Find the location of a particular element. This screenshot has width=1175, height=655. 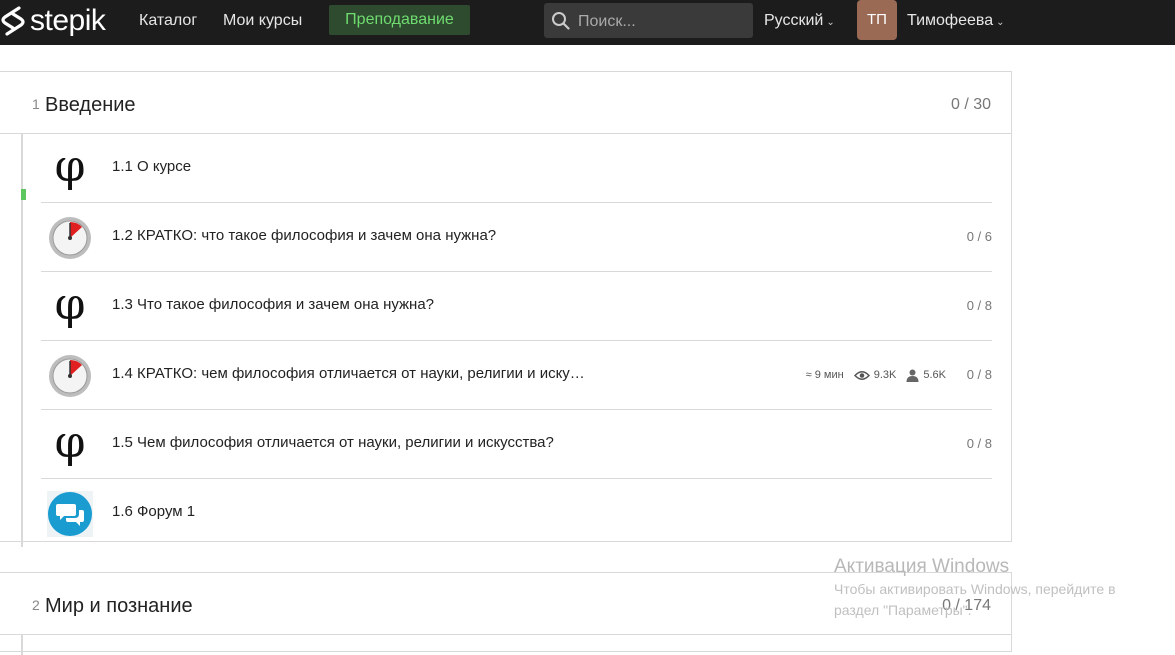

lesson-list is located at coordinates (516, 645).